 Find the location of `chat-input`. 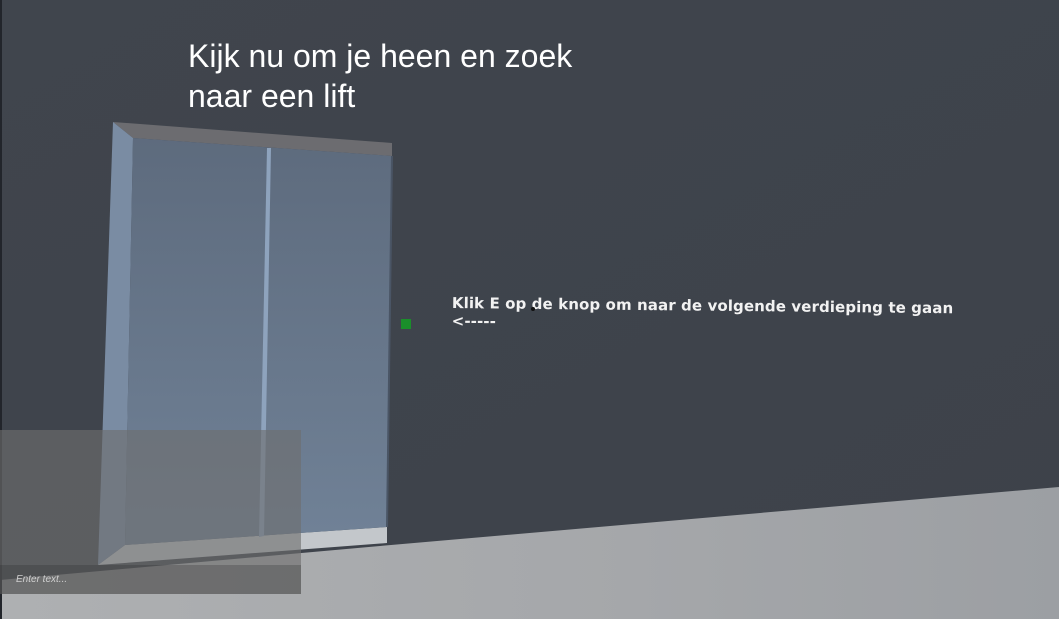

chat-input is located at coordinates (150, 579).